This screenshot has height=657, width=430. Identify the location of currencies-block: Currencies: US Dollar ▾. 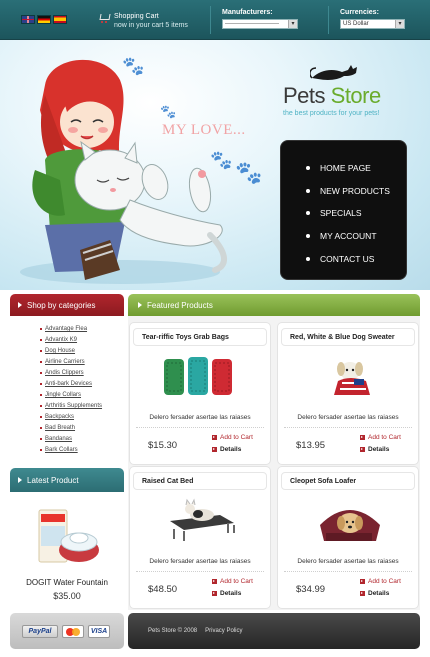
(372, 19).